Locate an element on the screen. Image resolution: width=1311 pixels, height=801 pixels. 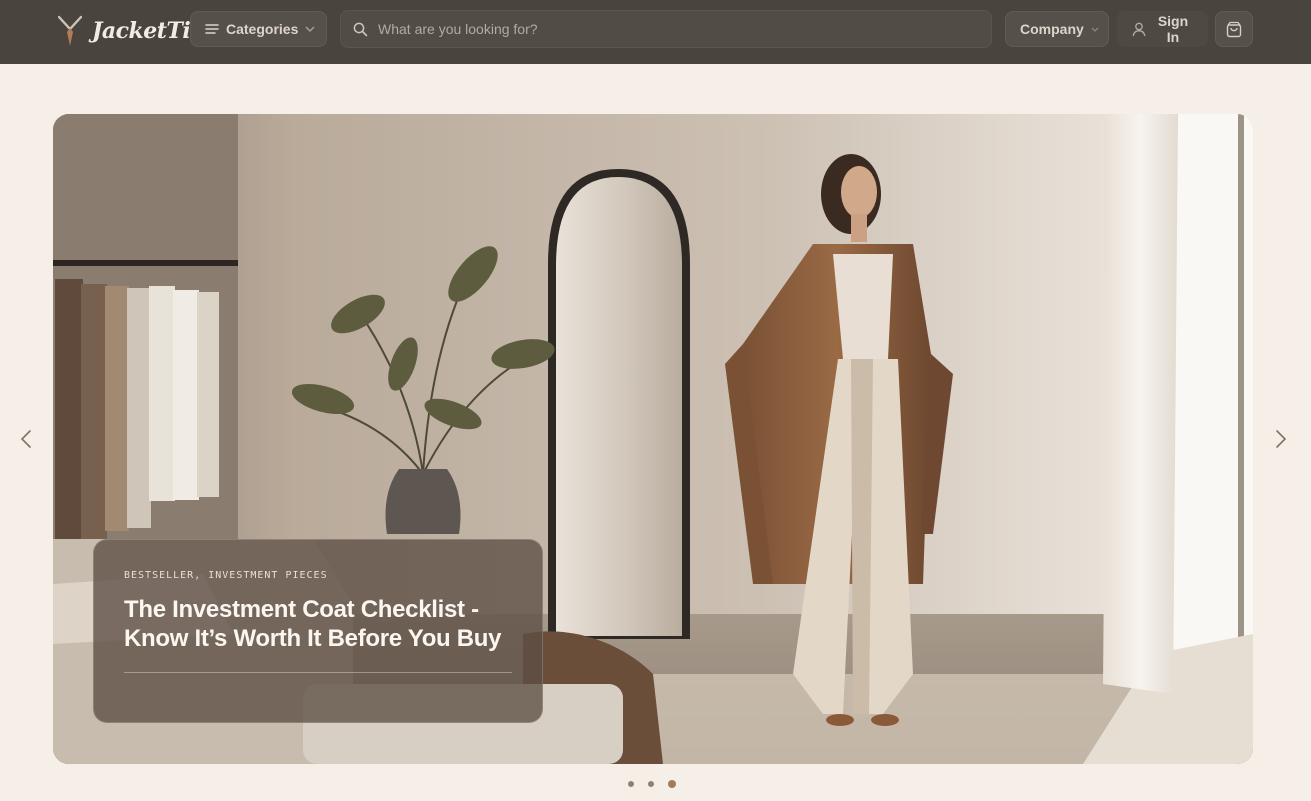
company-label: Company is located at coordinates (1052, 29).